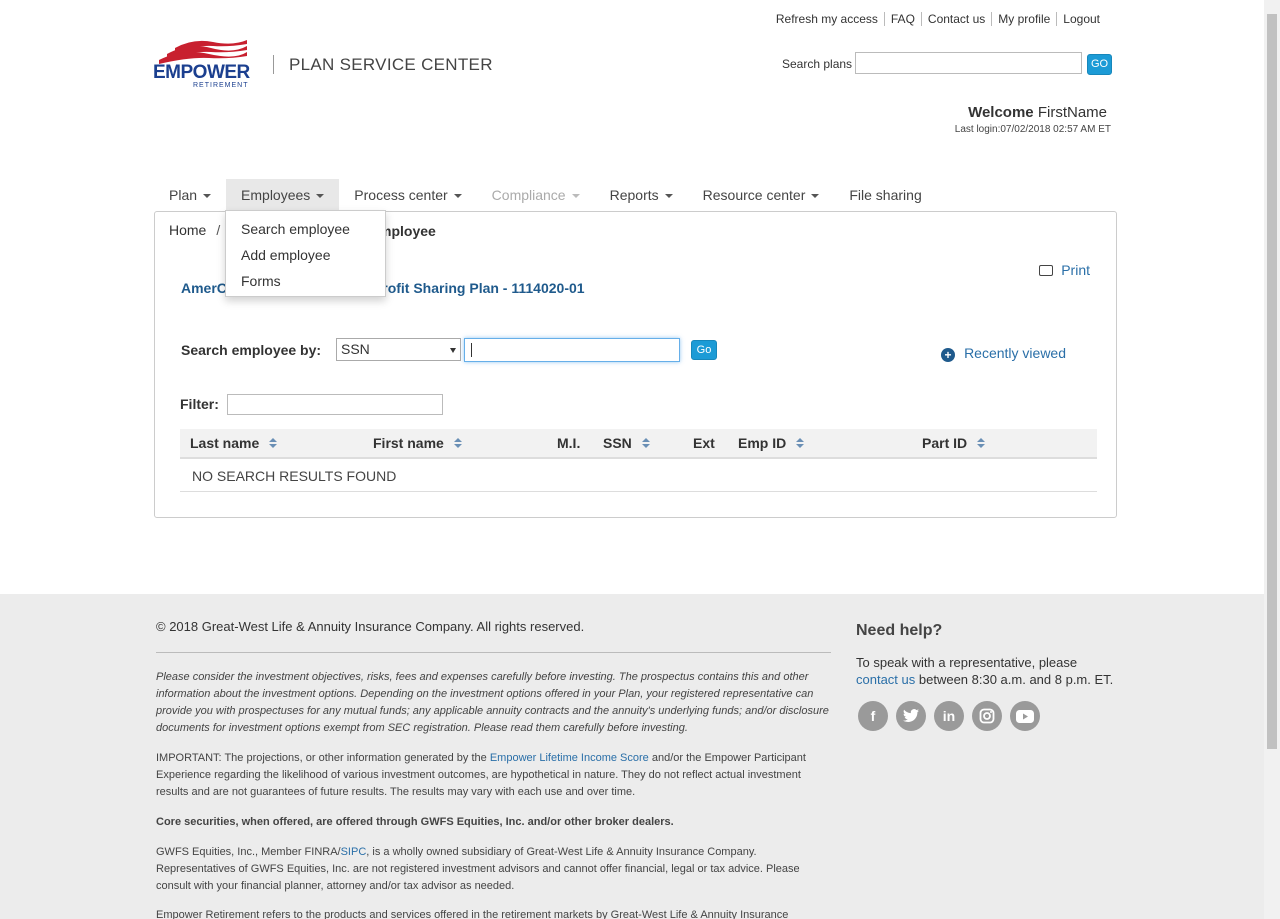 Image resolution: width=1280 pixels, height=919 pixels. What do you see at coordinates (1023, 19) in the screenshot?
I see `my-profile-link: My profile` at bounding box center [1023, 19].